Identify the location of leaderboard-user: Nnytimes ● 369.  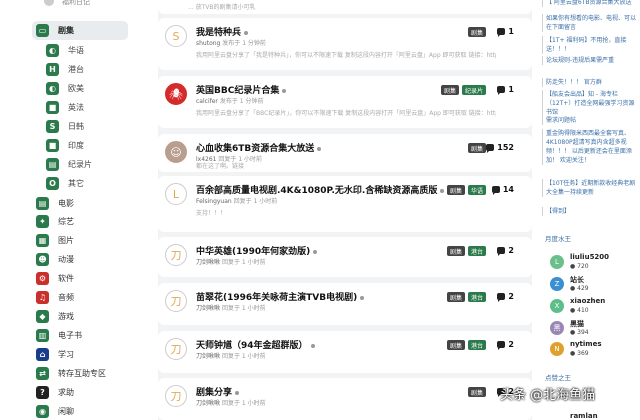
(593, 351).